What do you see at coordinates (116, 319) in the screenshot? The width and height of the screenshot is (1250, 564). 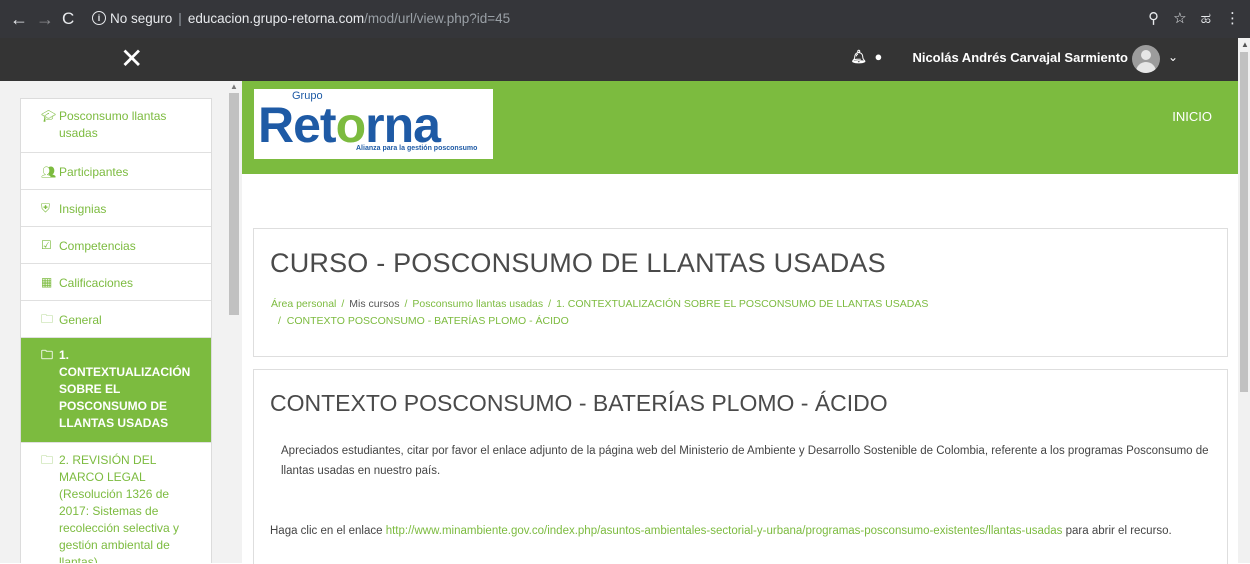 I see `drawer-item-general: 🗀 General` at bounding box center [116, 319].